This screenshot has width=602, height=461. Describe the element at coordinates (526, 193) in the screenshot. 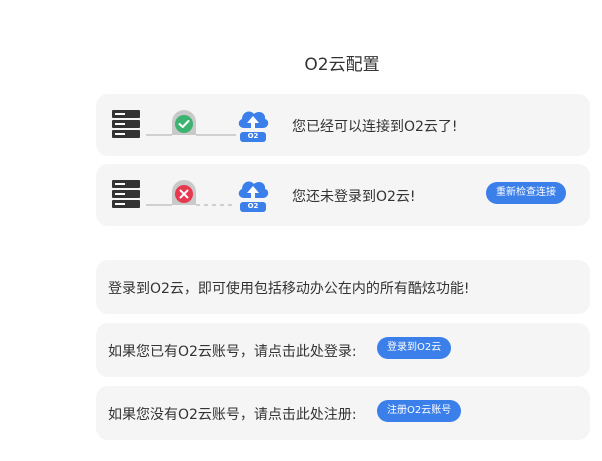

I see `recheck-connection-button: 重新检查连接` at that location.